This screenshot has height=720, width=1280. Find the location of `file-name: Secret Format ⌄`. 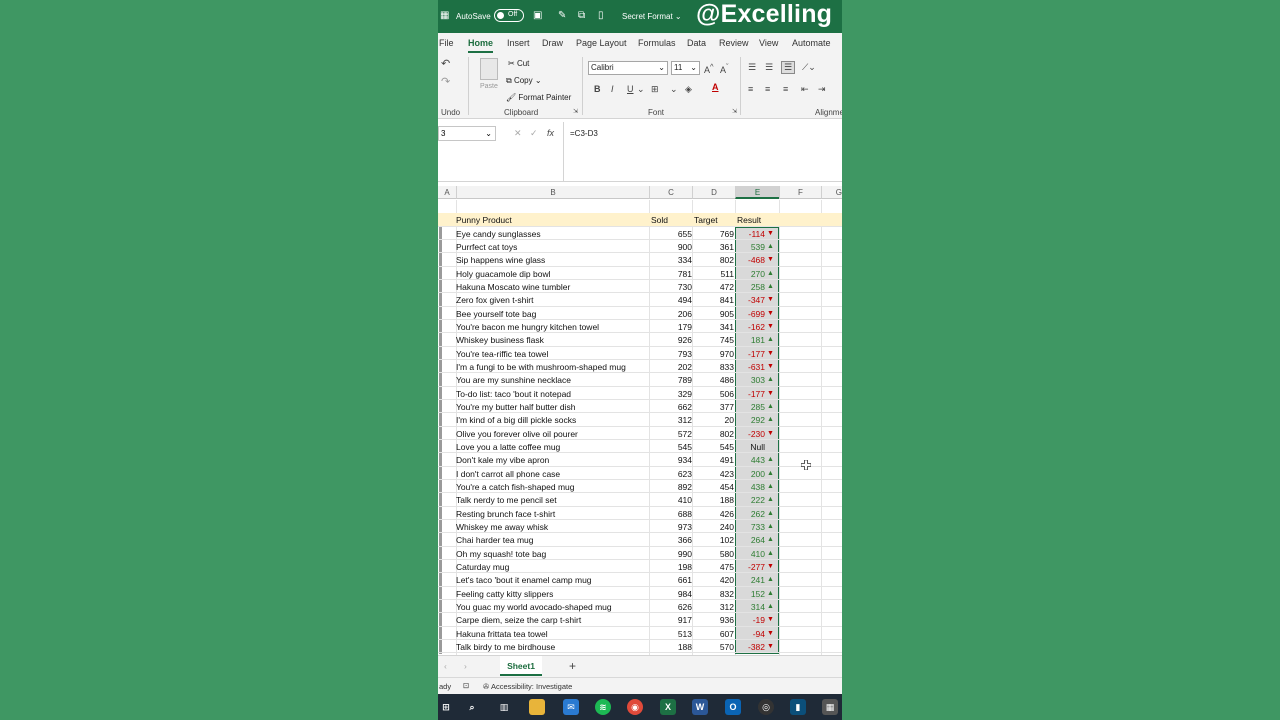

file-name: Secret Format ⌄ is located at coordinates (652, 16).